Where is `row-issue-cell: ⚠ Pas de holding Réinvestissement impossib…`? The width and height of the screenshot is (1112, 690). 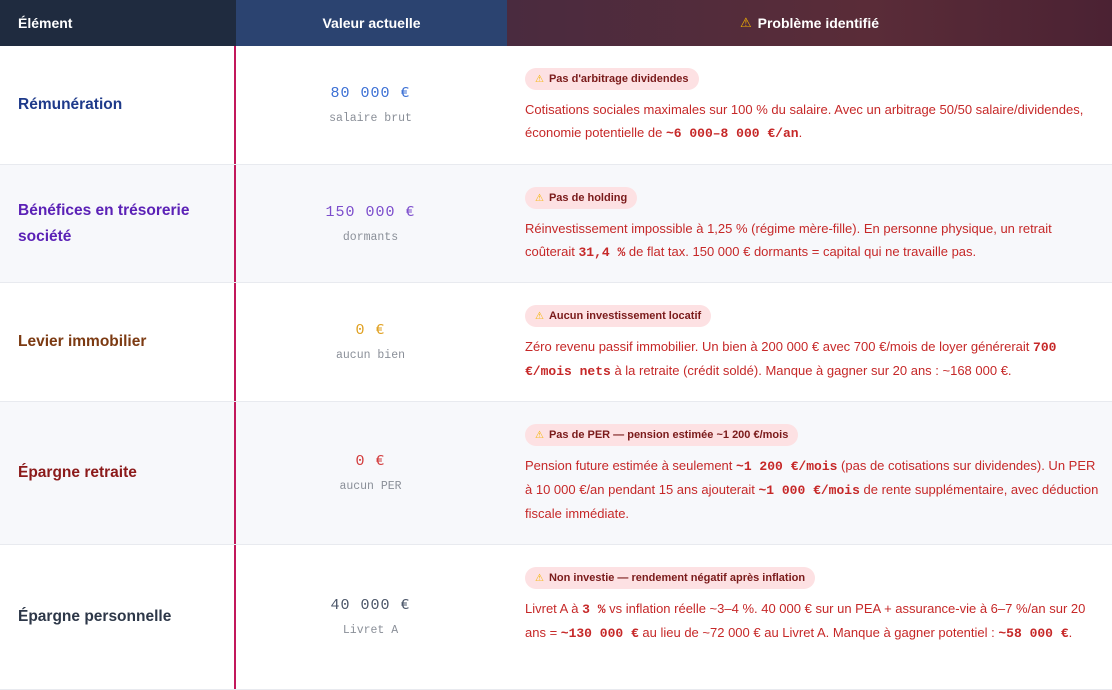
row-issue-cell: ⚠ Pas de holding Réinvestissement impossib… is located at coordinates (808, 223).